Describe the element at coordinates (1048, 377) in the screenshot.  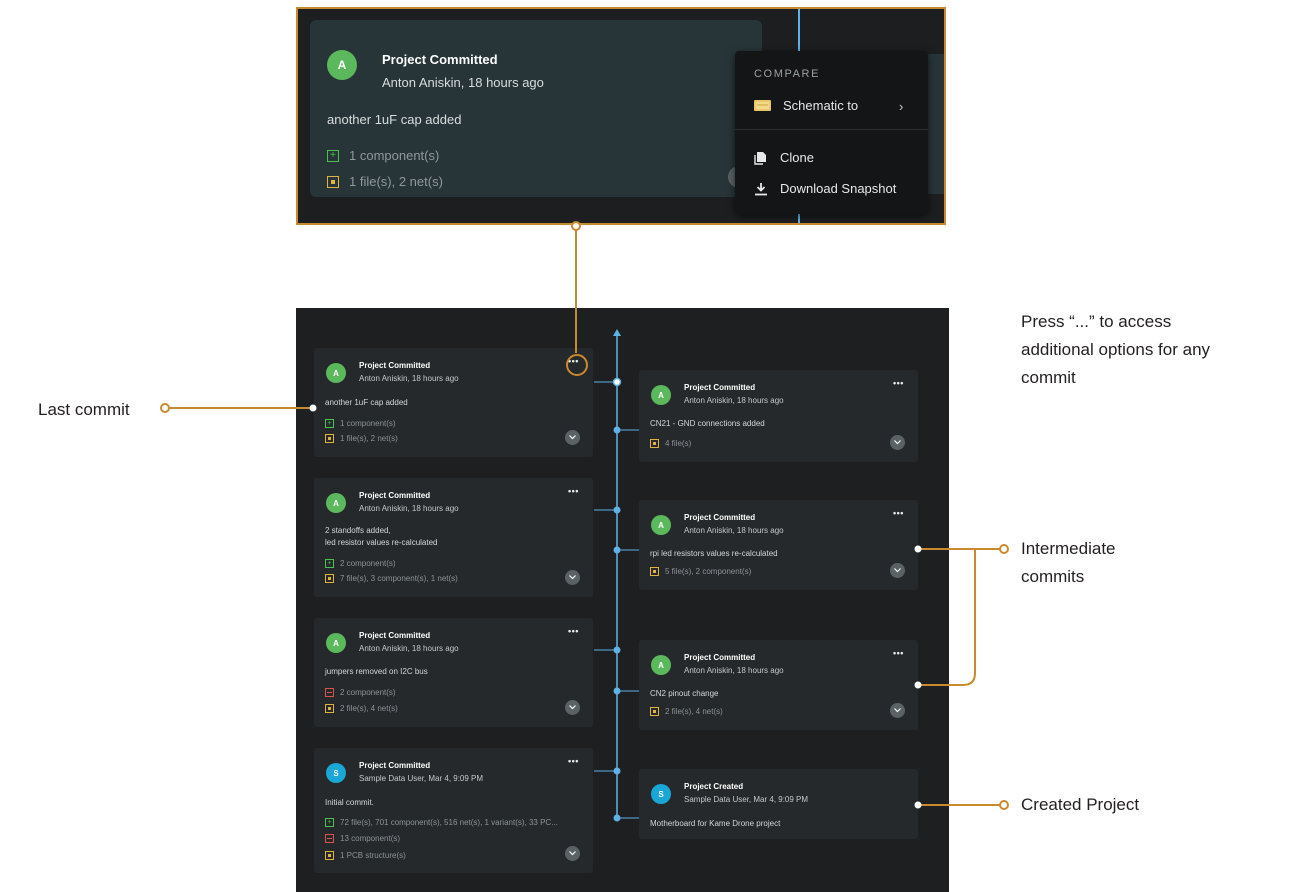
I see `annotation-line: commit` at that location.